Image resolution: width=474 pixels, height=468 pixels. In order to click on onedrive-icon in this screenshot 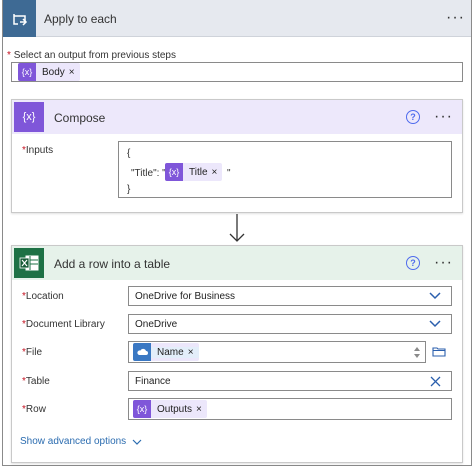, I will do `click(142, 352)`.